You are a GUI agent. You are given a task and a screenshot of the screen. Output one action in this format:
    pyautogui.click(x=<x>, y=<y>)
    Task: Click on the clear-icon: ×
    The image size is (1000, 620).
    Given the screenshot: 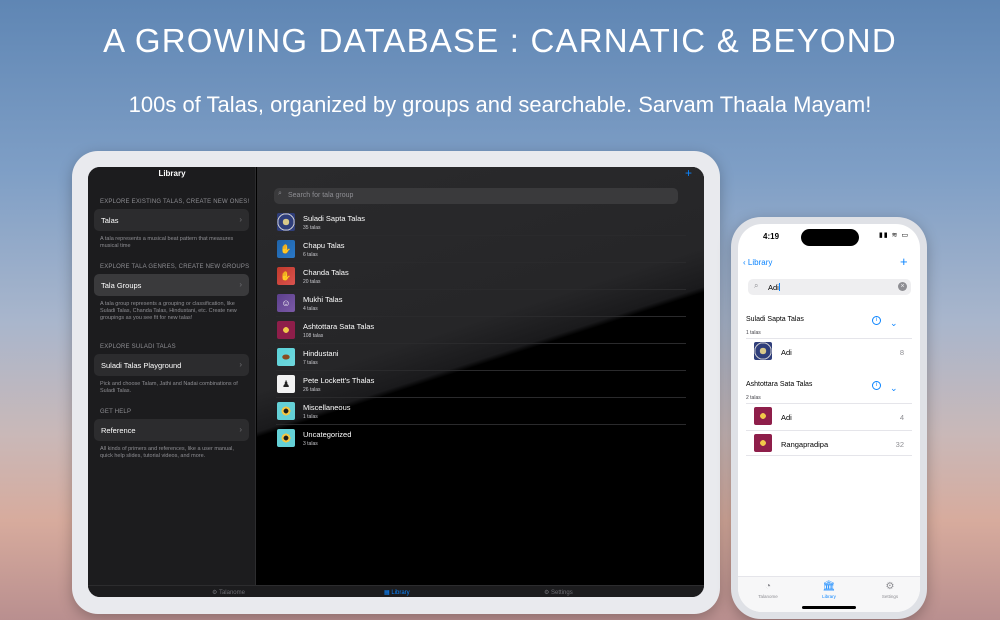 What is the action you would take?
    pyautogui.click(x=902, y=286)
    